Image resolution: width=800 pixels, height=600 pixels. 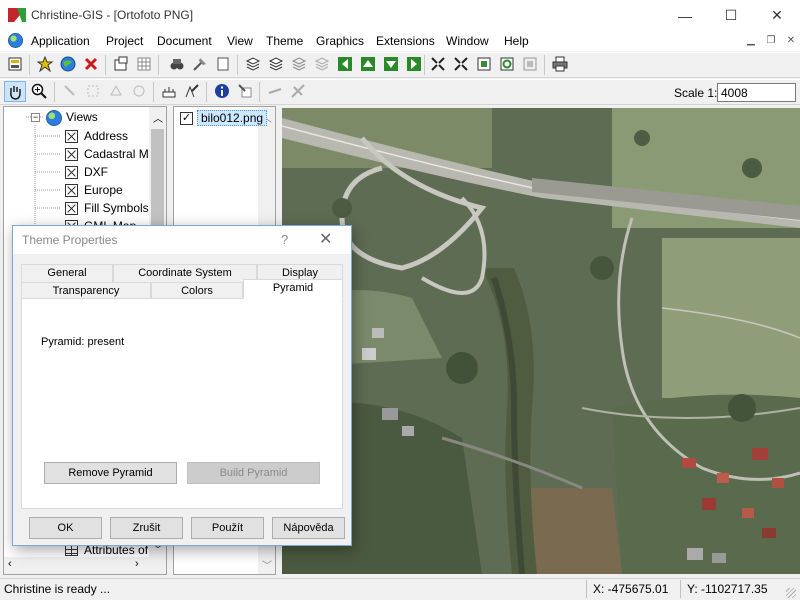 What do you see at coordinates (391, 64) in the screenshot?
I see `move-down-icon` at bounding box center [391, 64].